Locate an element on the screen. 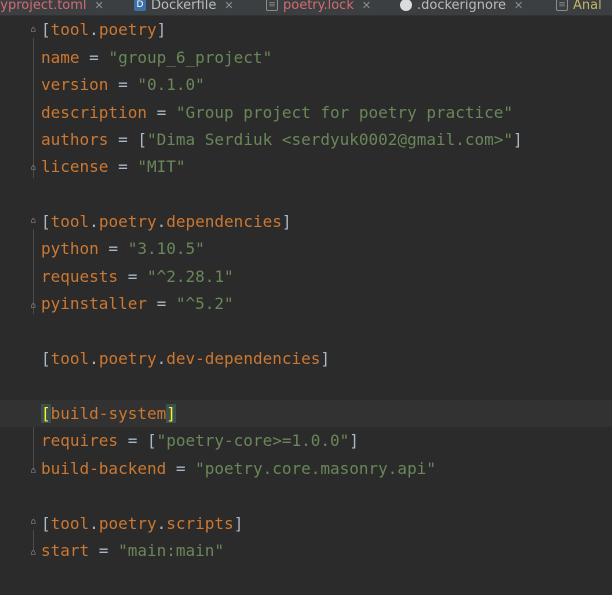 The image size is (612, 595). code-line-pyinstaller: pyinstaller = "^5.2" is located at coordinates (137, 303).